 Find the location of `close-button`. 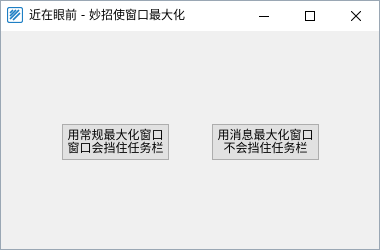

close-button is located at coordinates (356, 16).